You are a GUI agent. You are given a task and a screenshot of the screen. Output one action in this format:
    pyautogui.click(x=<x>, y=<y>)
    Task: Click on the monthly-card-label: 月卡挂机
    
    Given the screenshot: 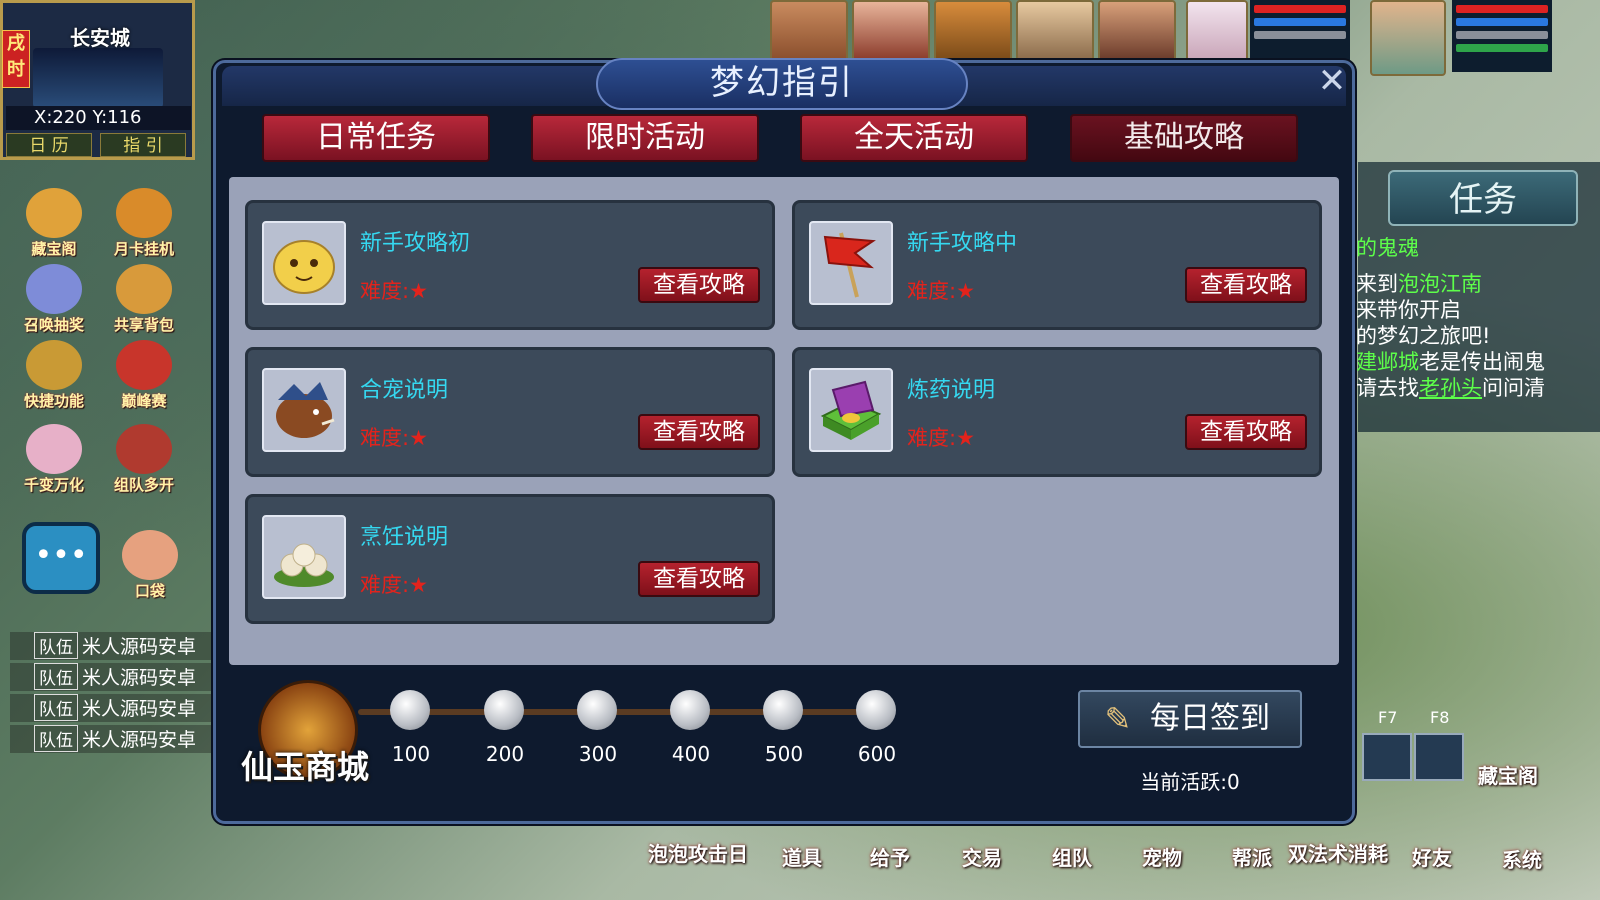 What is the action you would take?
    pyautogui.click(x=143, y=249)
    